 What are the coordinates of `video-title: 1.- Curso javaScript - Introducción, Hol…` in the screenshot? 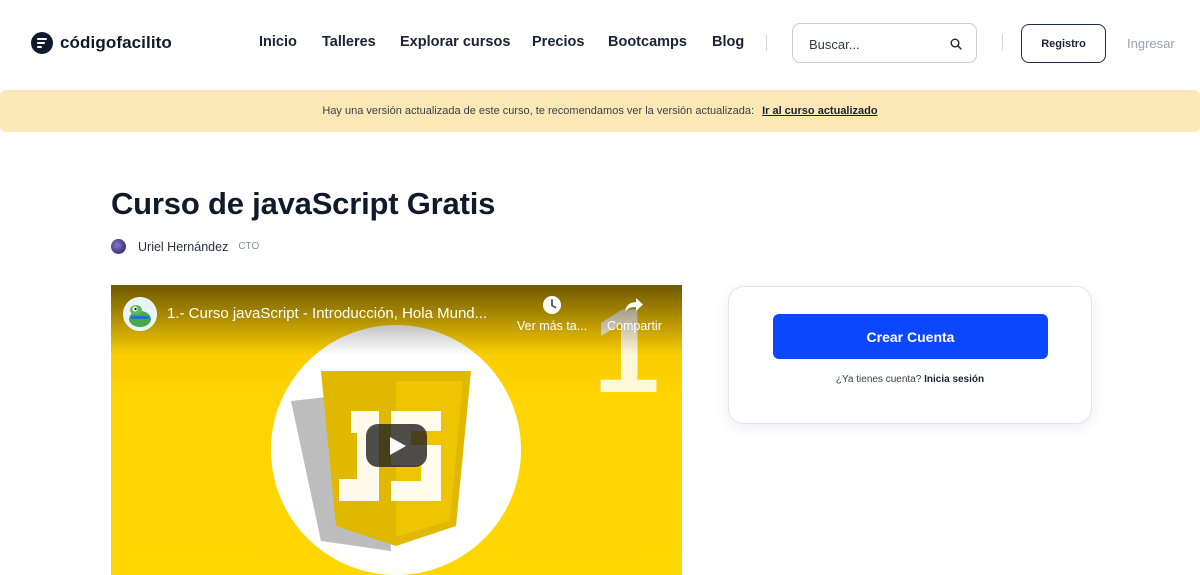 It's located at (339, 313).